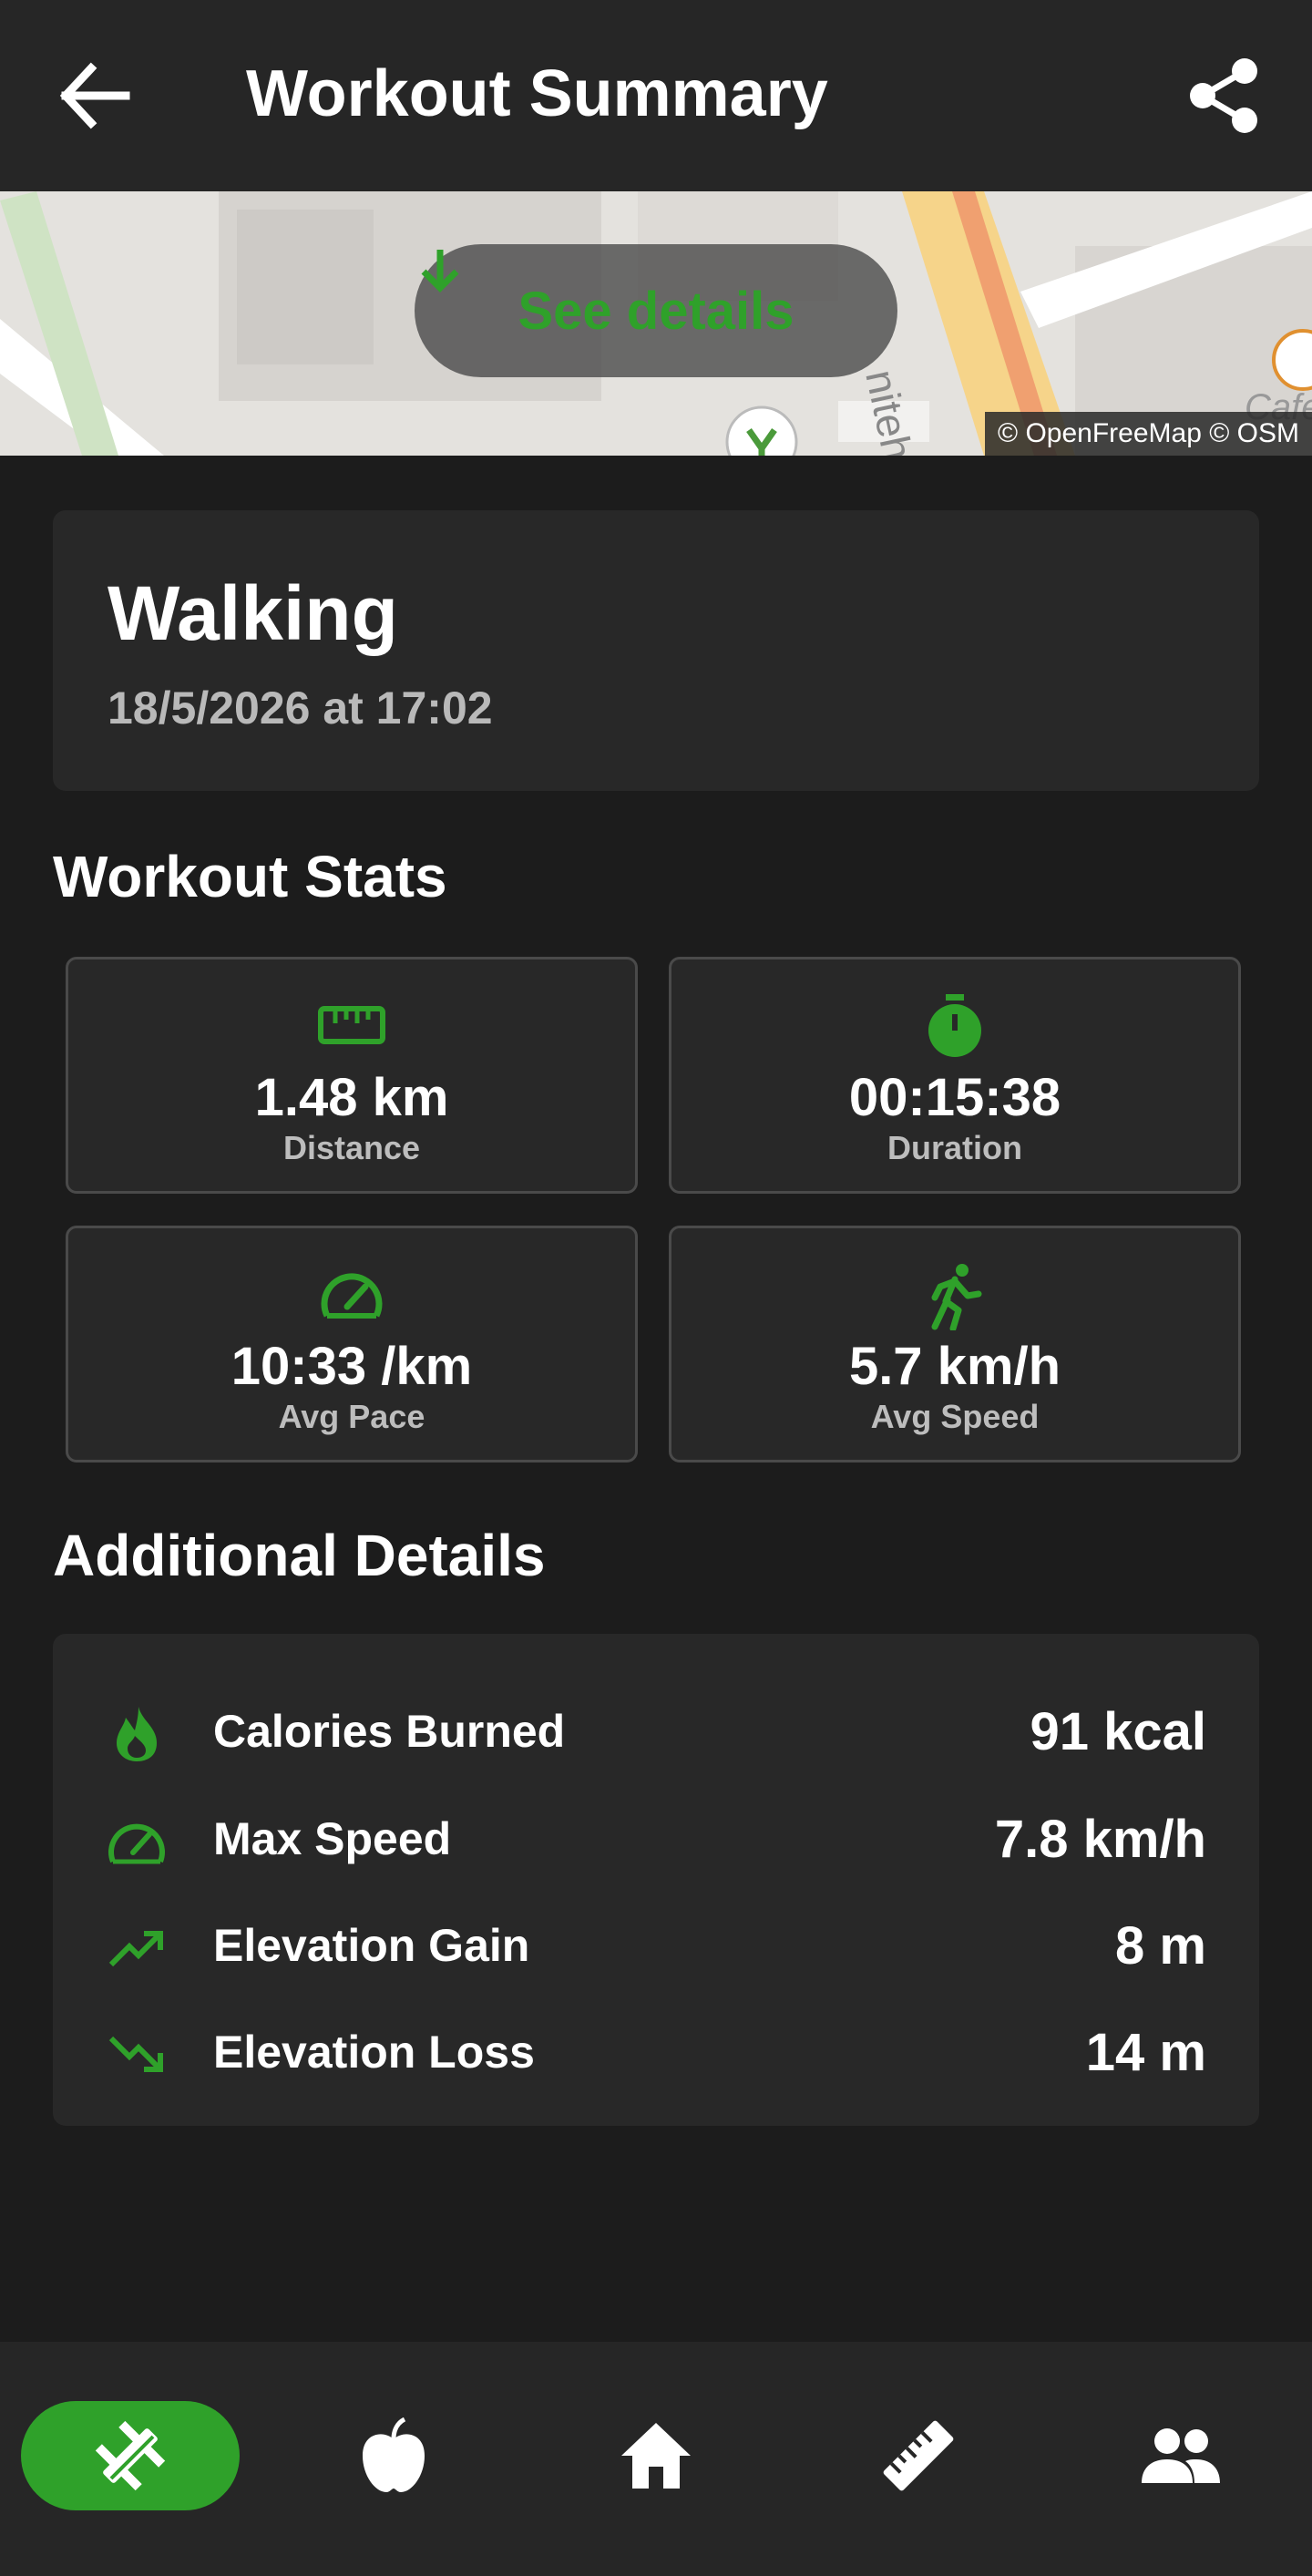 The image size is (1312, 2576). Describe the element at coordinates (250, 877) in the screenshot. I see `workout-stats-heading: Workout Stats` at that location.